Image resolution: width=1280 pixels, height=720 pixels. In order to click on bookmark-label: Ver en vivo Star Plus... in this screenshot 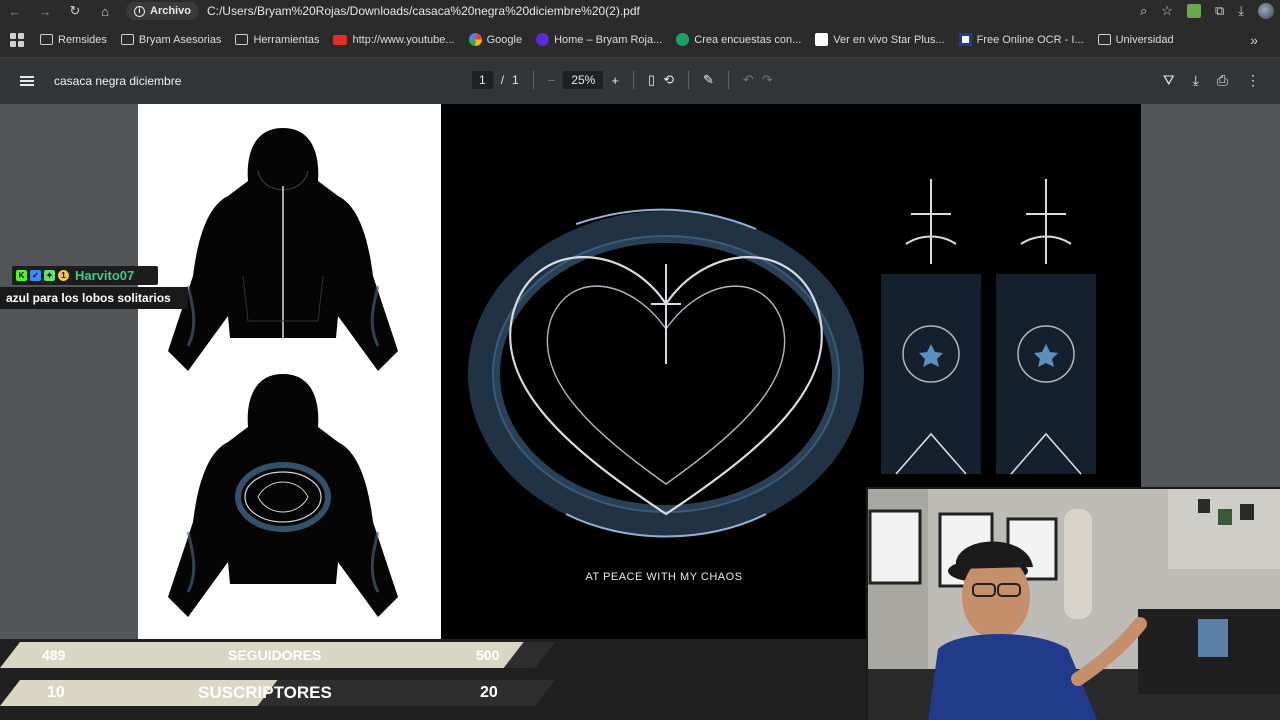, I will do `click(889, 39)`.